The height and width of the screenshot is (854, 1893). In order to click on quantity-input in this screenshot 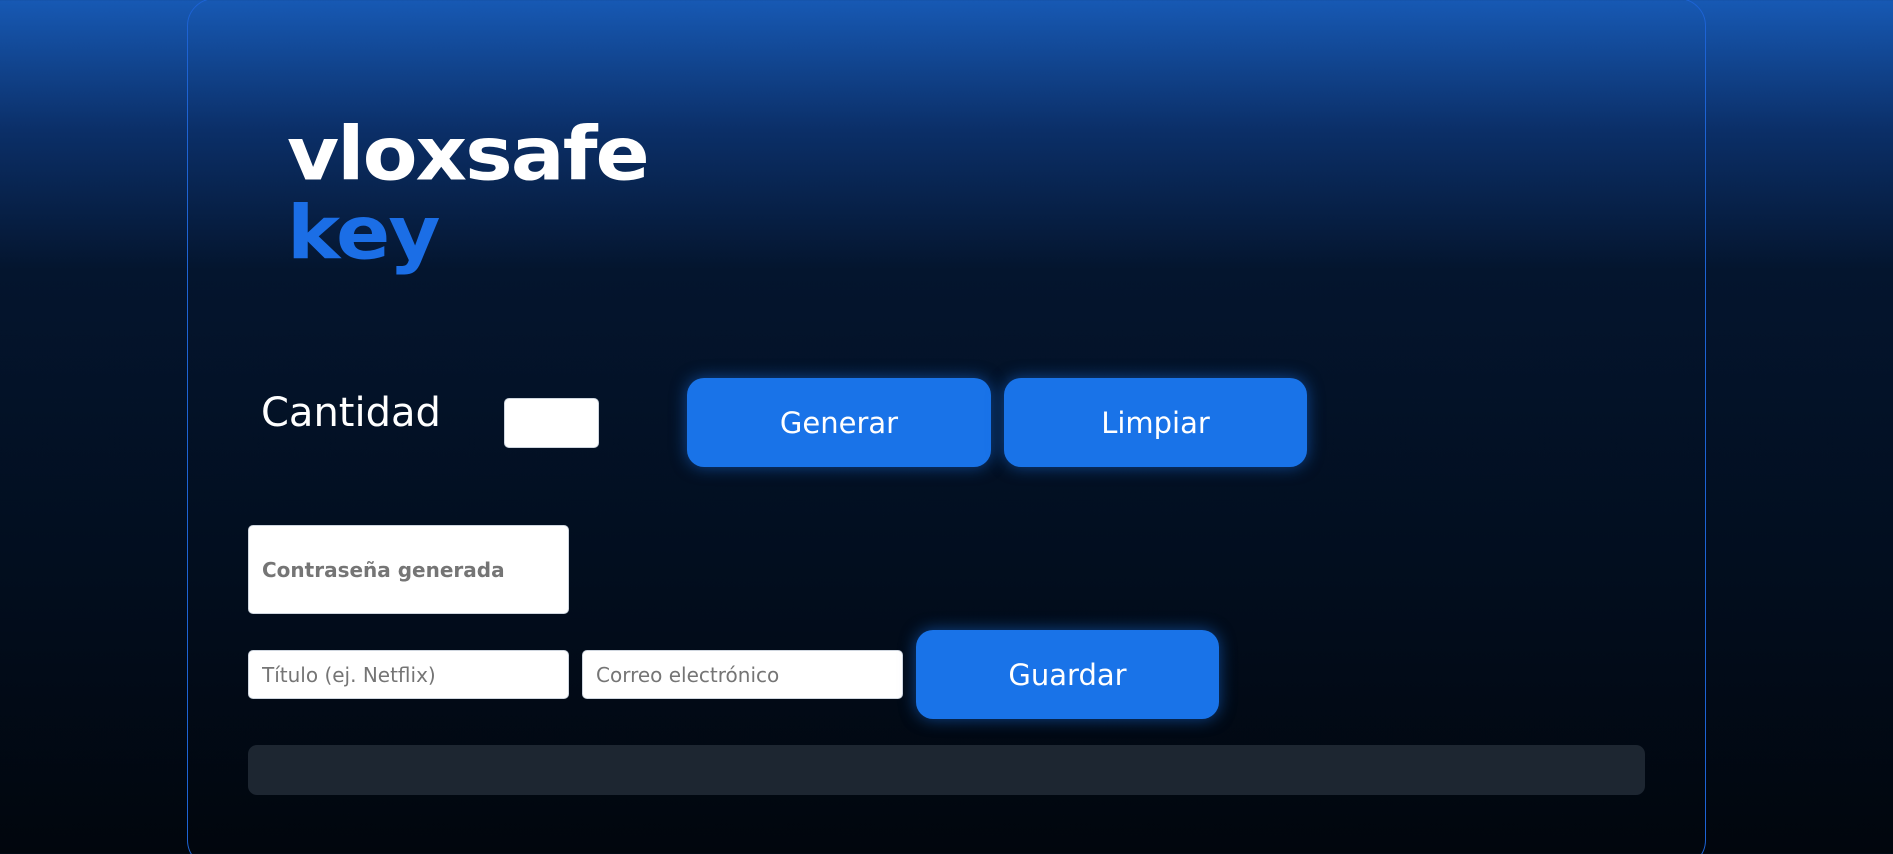, I will do `click(551, 423)`.